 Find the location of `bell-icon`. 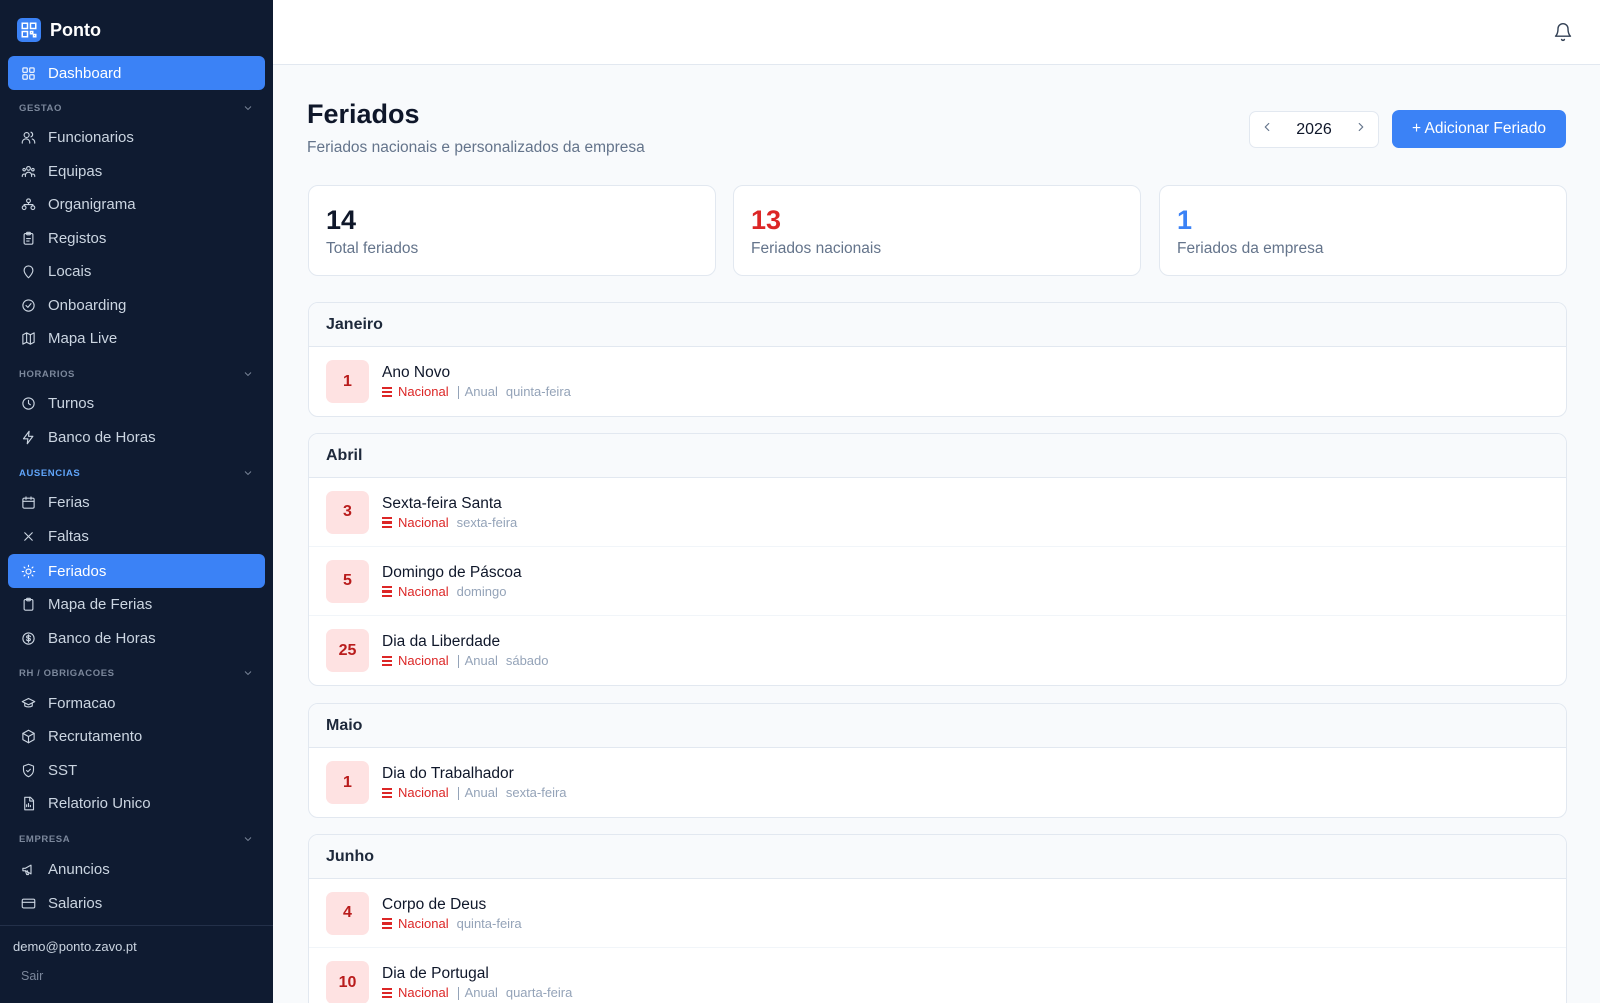

bell-icon is located at coordinates (1563, 32).